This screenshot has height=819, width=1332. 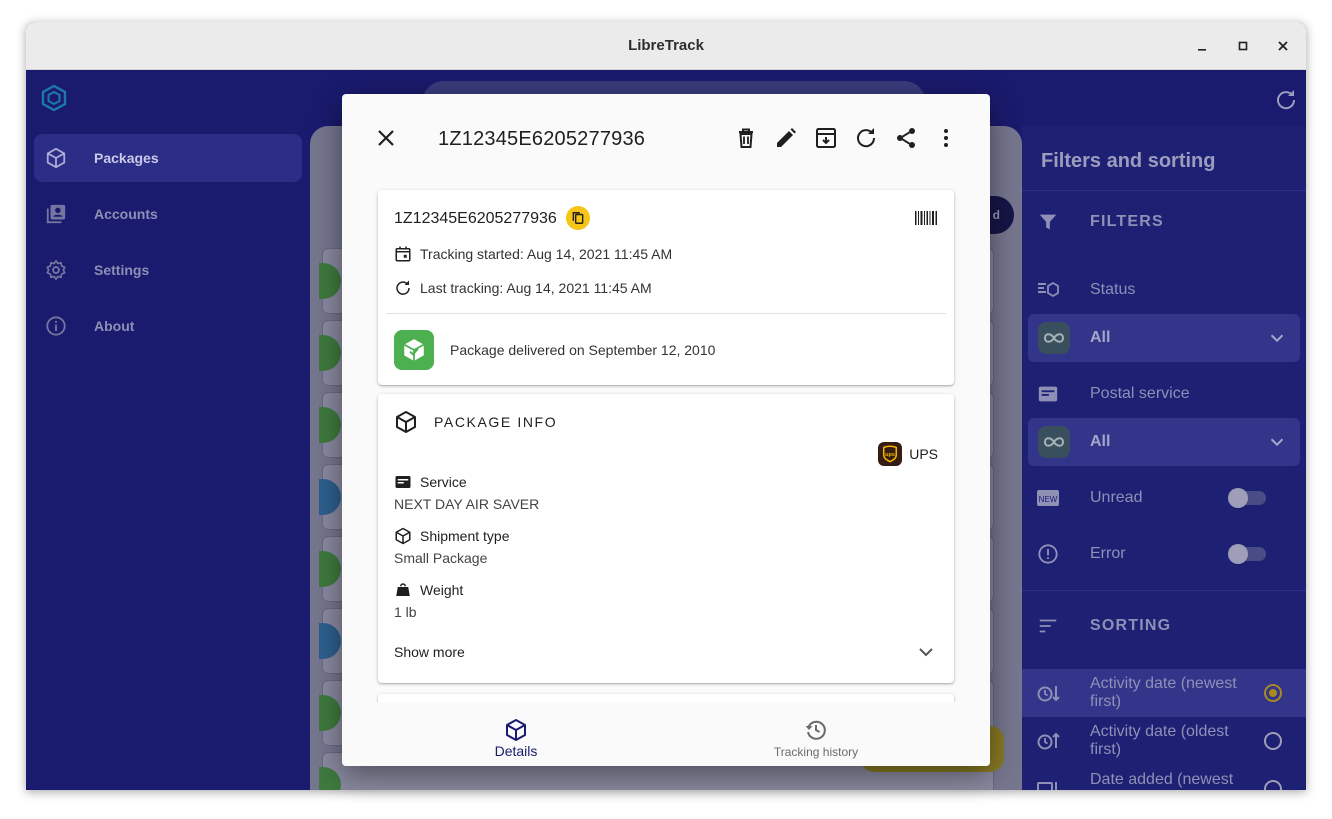 I want to click on window-title: LibreTrack, so click(x=666, y=45).